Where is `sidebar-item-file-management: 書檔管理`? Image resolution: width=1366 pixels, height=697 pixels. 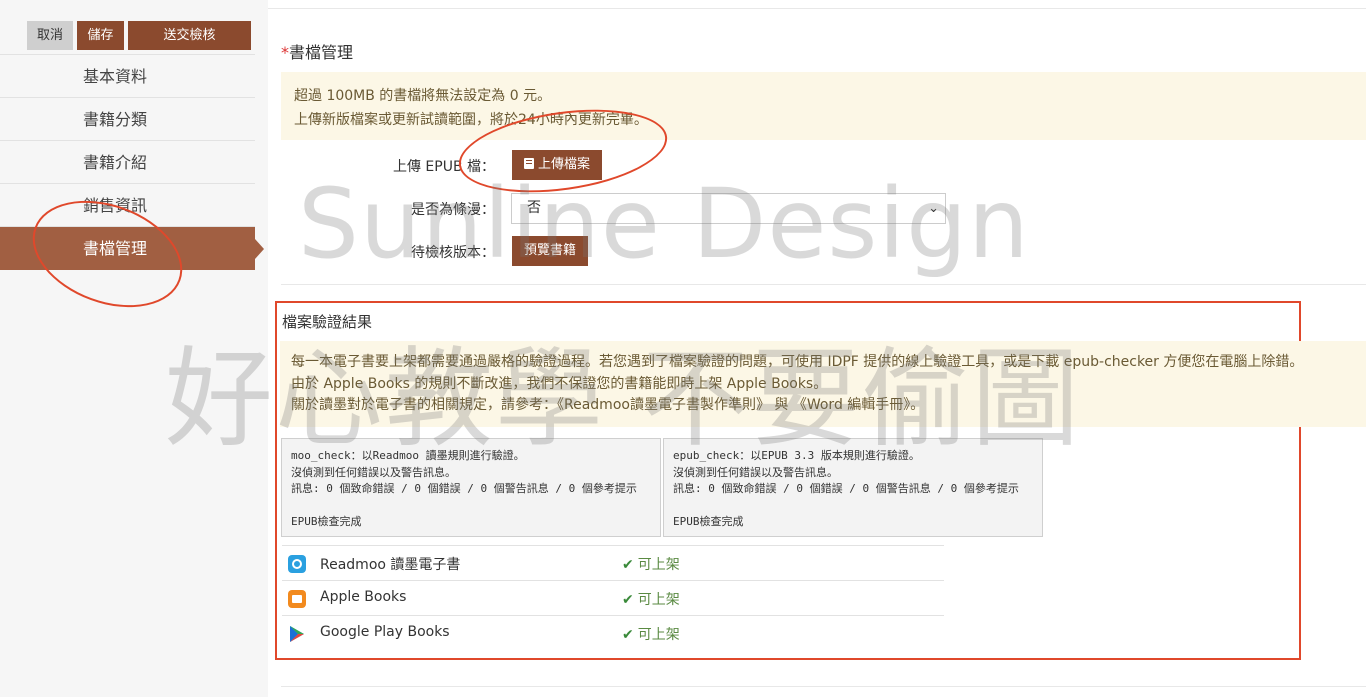 sidebar-item-file-management: 書檔管理 is located at coordinates (132, 248).